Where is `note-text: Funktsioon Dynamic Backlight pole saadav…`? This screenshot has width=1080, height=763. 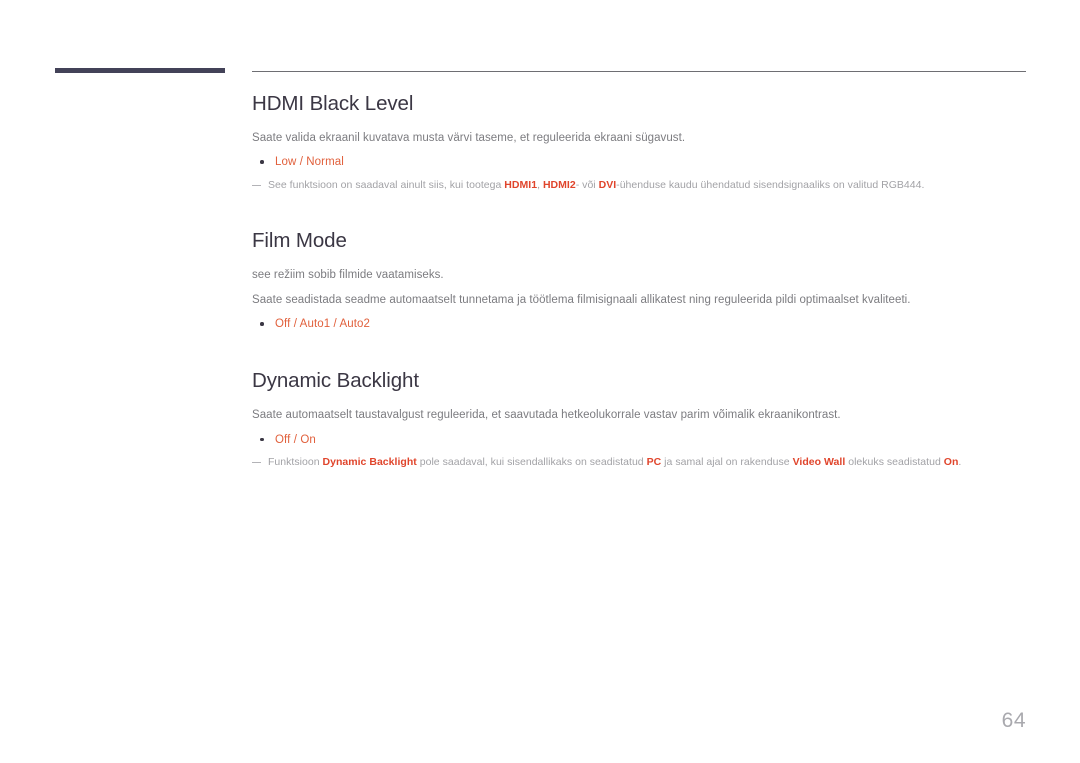
note-text: Funktsioon Dynamic Backlight pole saadav… is located at coordinates (615, 461).